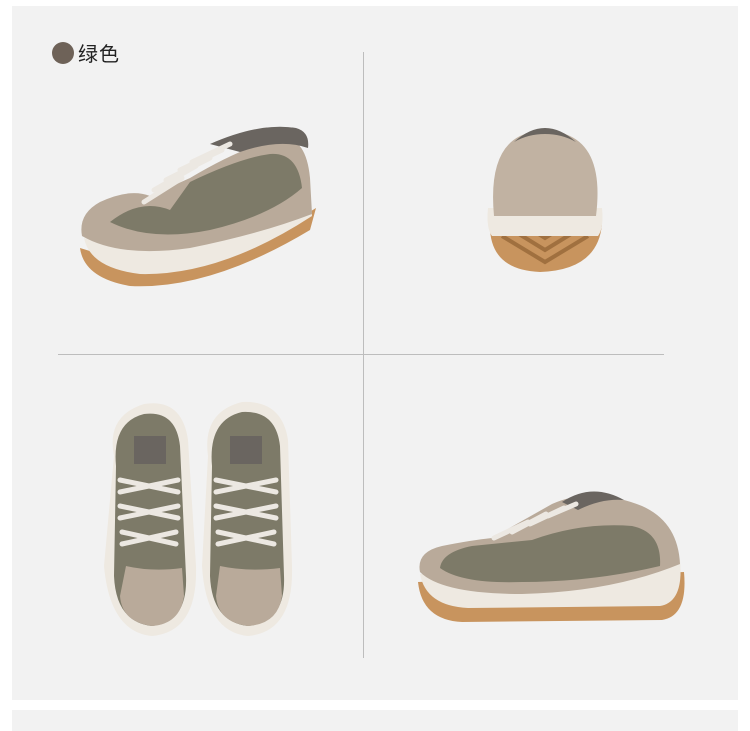 The width and height of the screenshot is (750, 731). Describe the element at coordinates (361, 354) in the screenshot. I see `horizontal-divider` at that location.